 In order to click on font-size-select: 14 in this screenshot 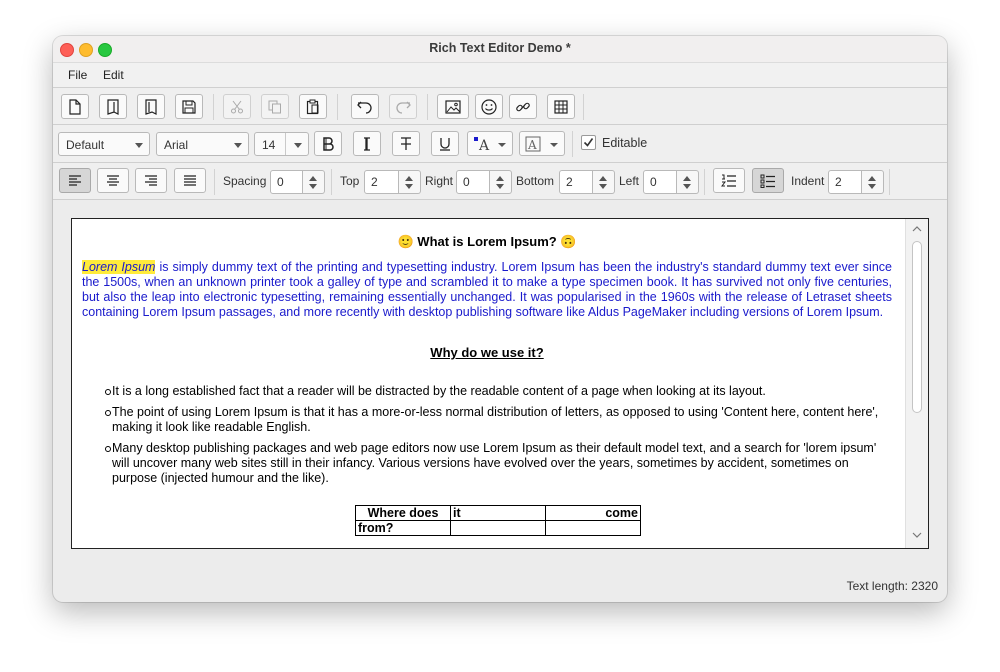, I will do `click(281, 144)`.